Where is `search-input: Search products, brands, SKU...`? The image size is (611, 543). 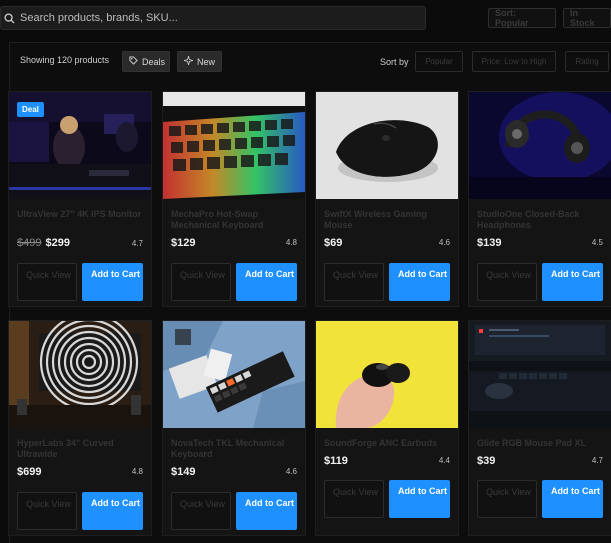
search-input: Search products, brands, SKU... is located at coordinates (213, 18).